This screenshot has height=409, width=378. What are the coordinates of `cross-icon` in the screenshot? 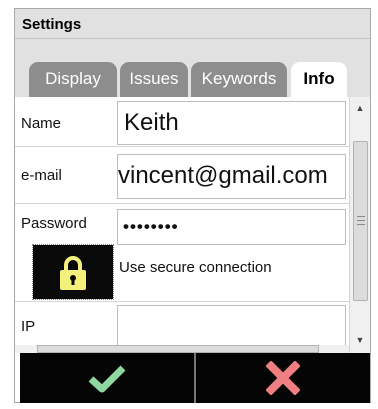 It's located at (283, 378).